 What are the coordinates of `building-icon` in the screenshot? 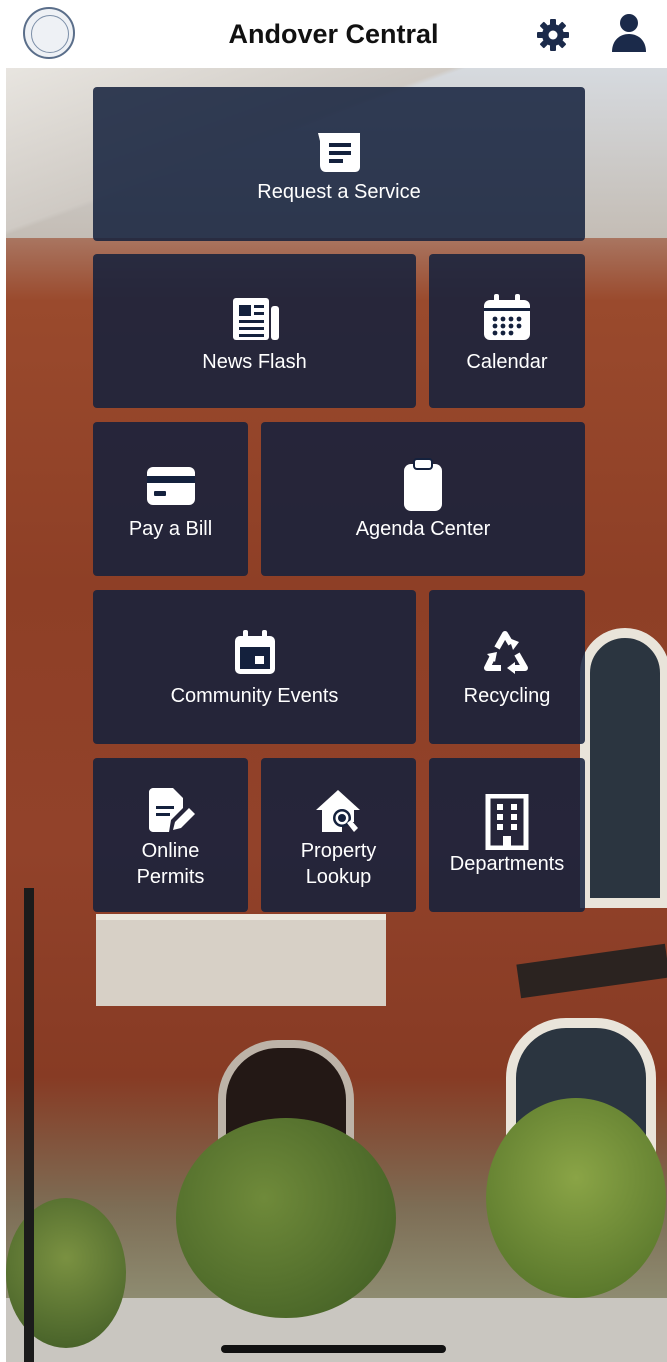 It's located at (507, 822).